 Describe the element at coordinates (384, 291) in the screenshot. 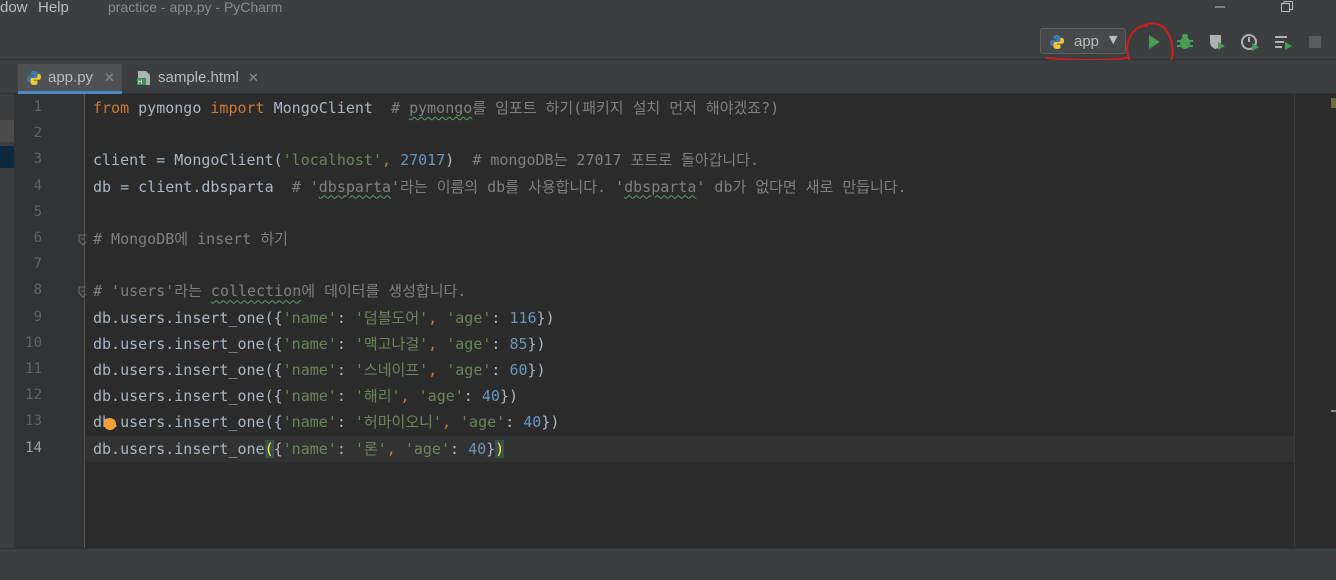

I see `code-token: 에 데이터를 생성합니다.` at that location.